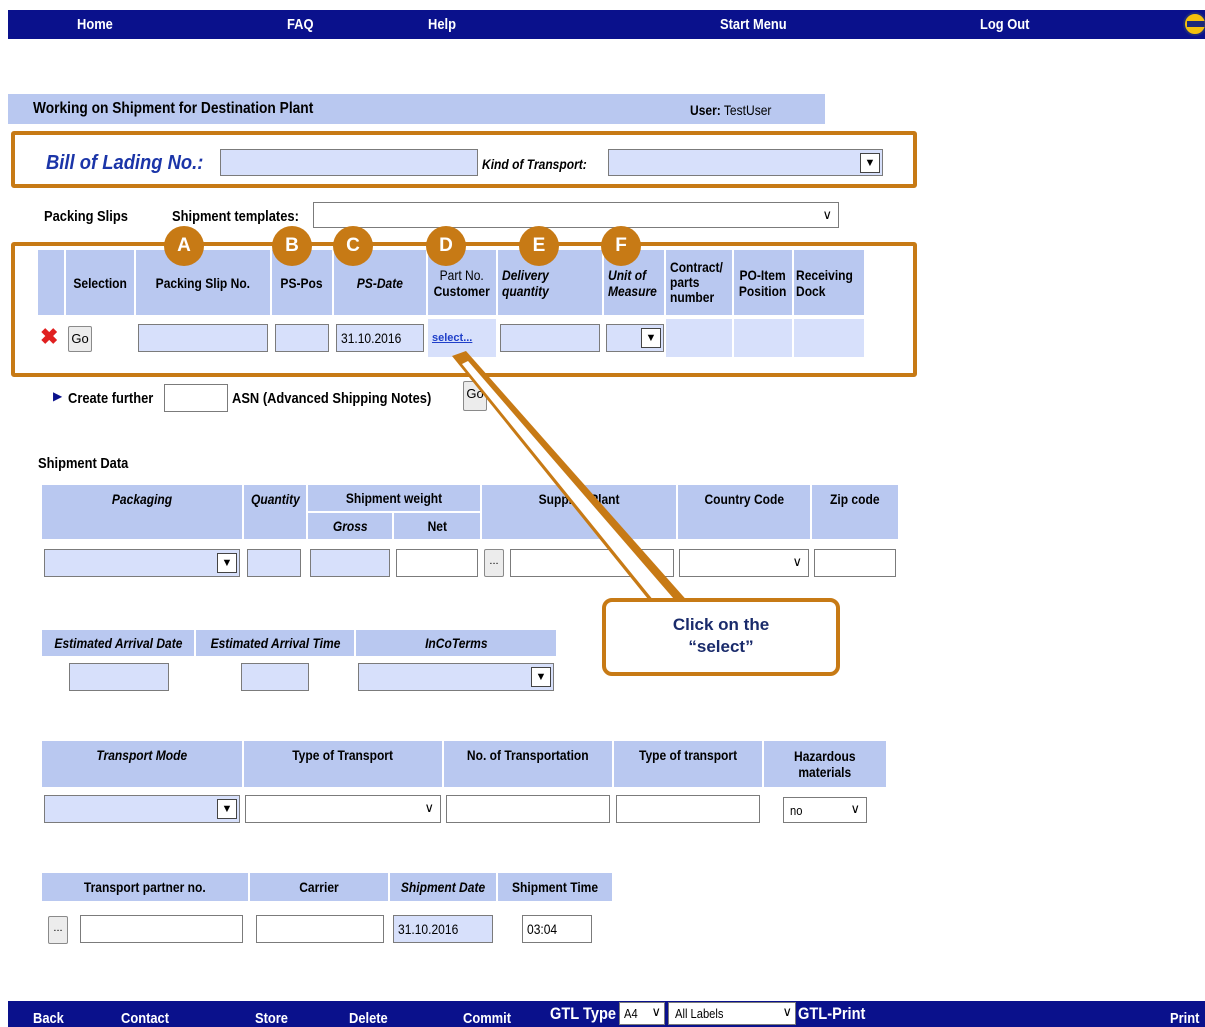 The height and width of the screenshot is (1027, 1205). Describe the element at coordinates (487, 1018) in the screenshot. I see `commit-link: Commit` at that location.